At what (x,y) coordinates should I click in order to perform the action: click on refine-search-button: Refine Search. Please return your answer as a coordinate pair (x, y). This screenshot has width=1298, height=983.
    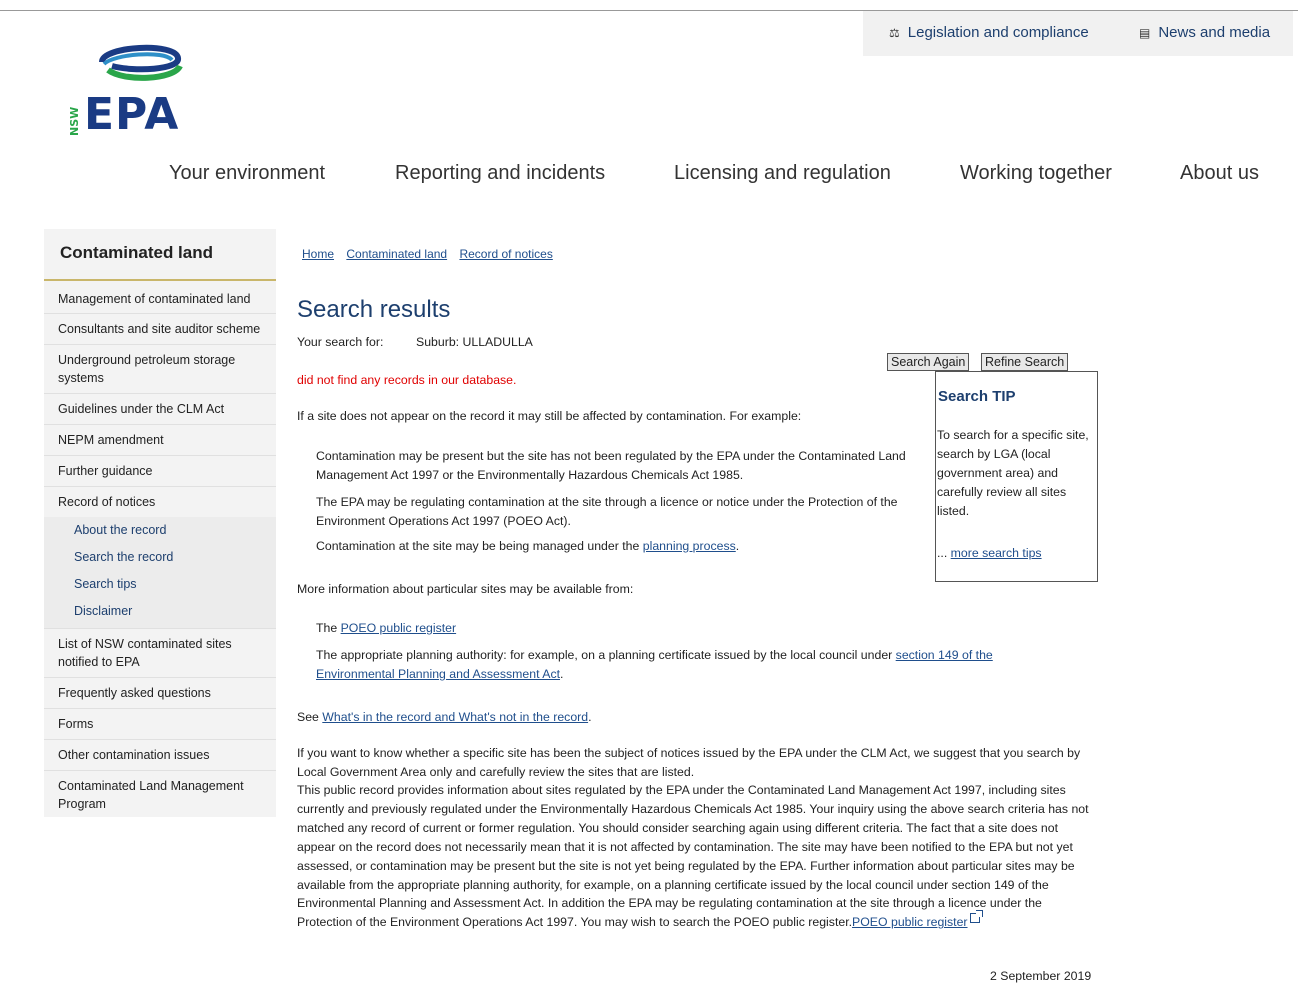
    Looking at the image, I should click on (1025, 362).